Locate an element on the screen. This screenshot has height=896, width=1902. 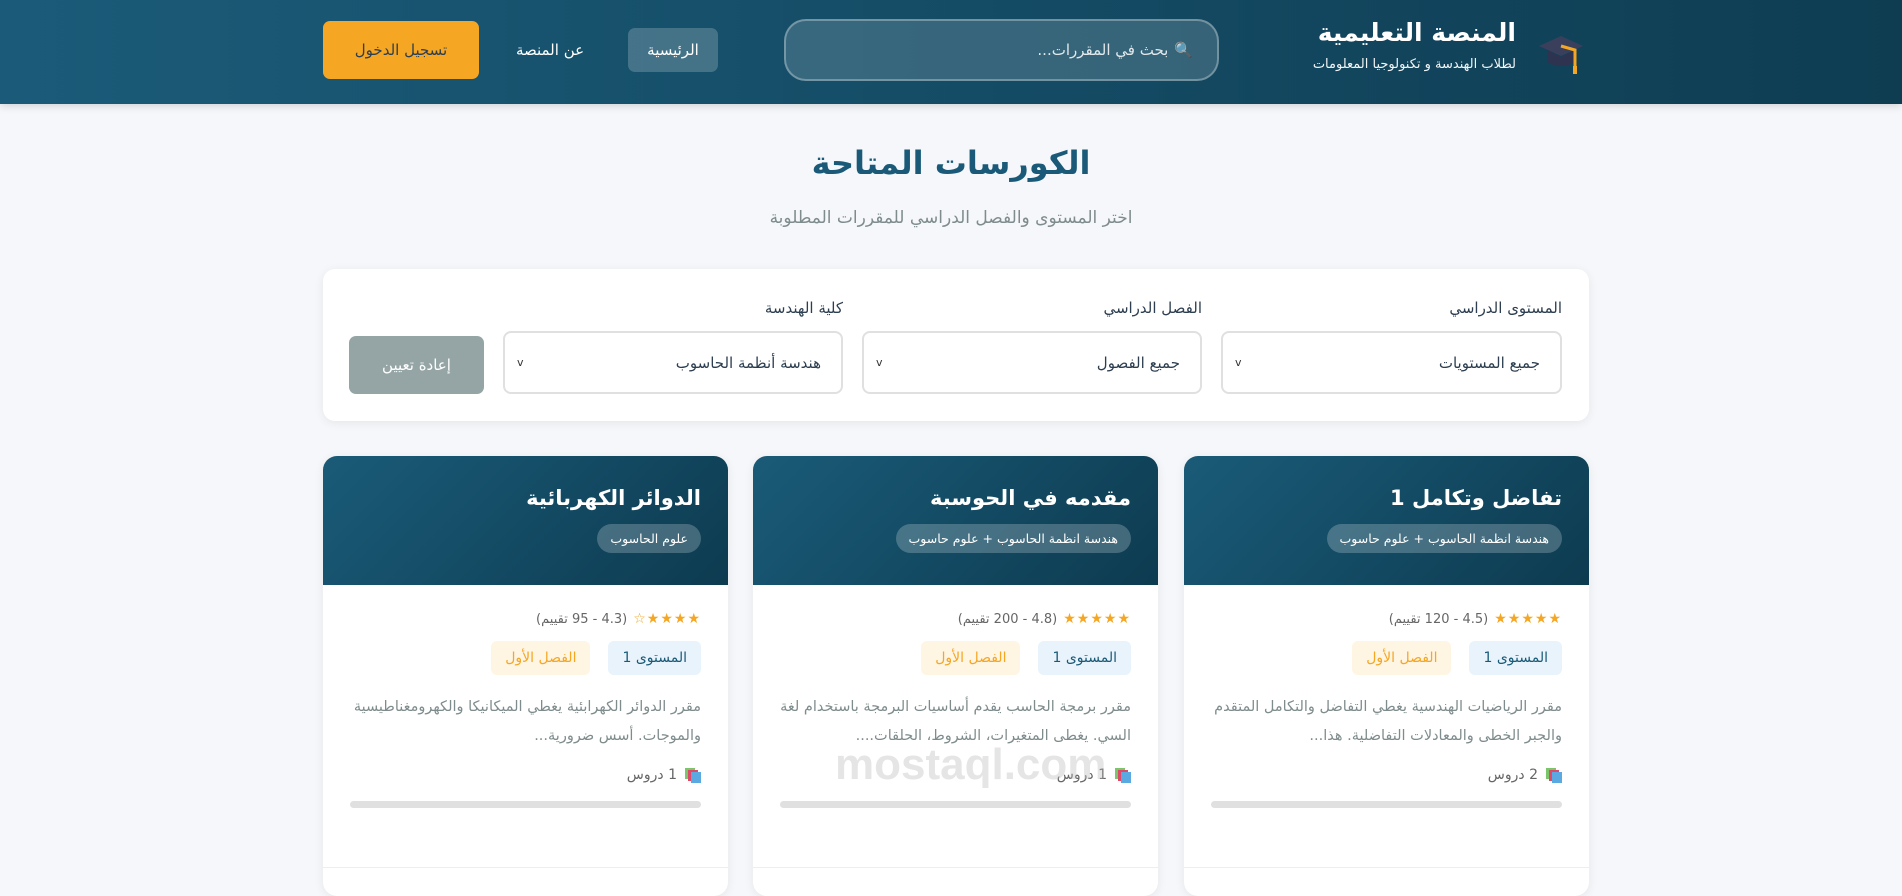
course-rating: ★★★★★ (4.8 - 200 تقييم) is located at coordinates (955, 619).